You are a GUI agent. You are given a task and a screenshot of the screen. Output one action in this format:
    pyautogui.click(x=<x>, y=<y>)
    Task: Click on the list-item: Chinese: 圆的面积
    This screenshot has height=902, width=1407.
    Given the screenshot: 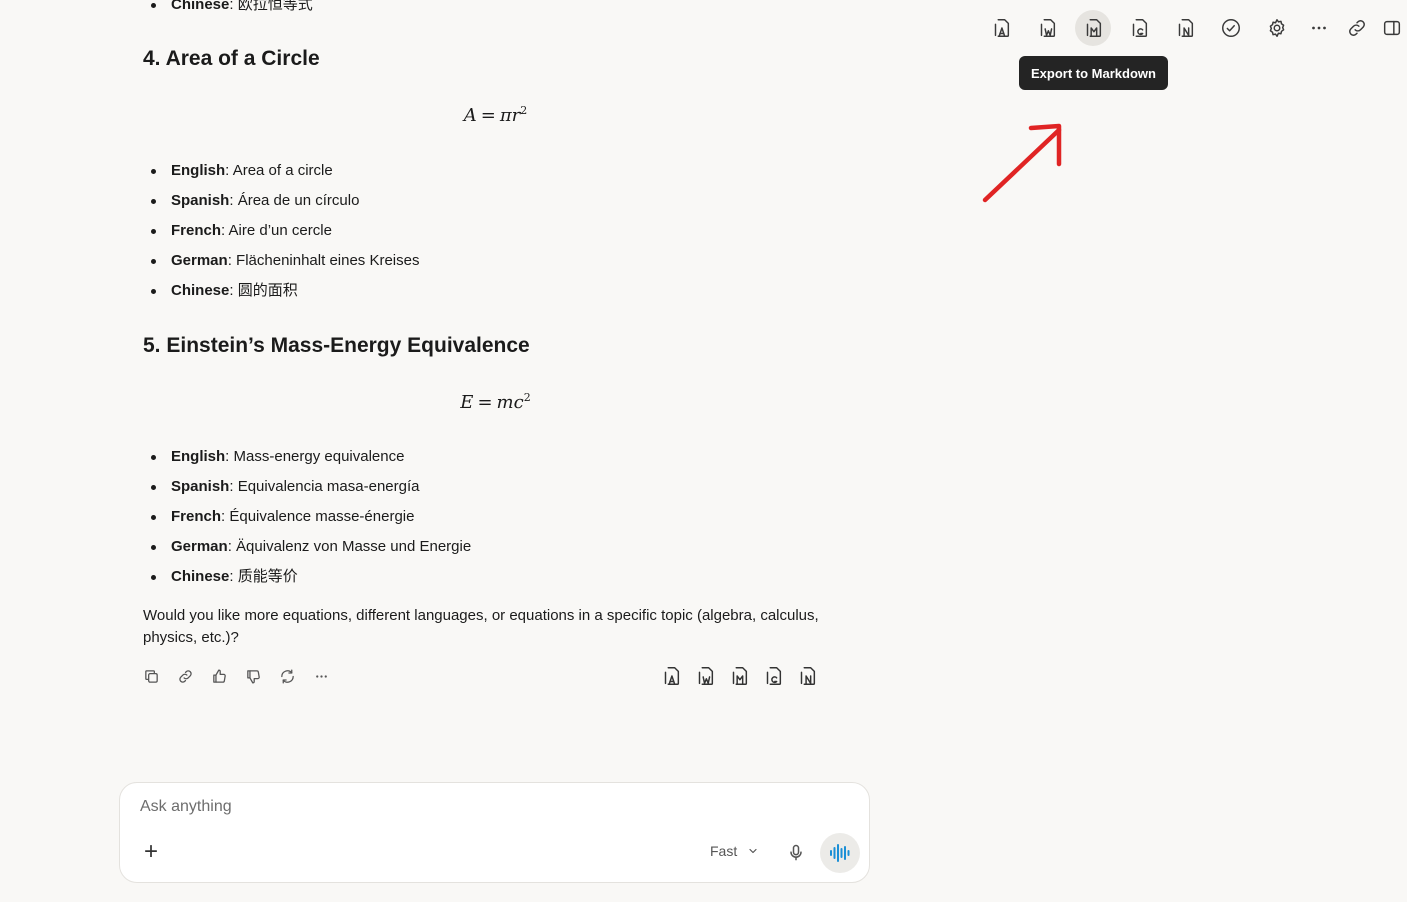 What is the action you would take?
    pyautogui.click(x=281, y=296)
    